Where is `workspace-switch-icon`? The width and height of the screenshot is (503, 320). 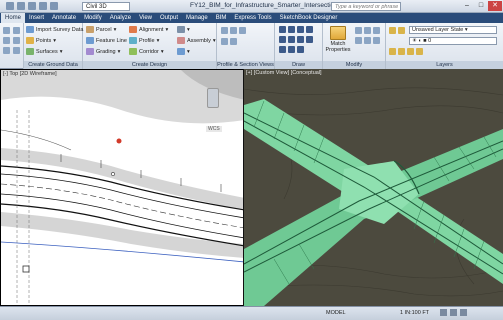 workspace-switch-icon is located at coordinates (443, 312).